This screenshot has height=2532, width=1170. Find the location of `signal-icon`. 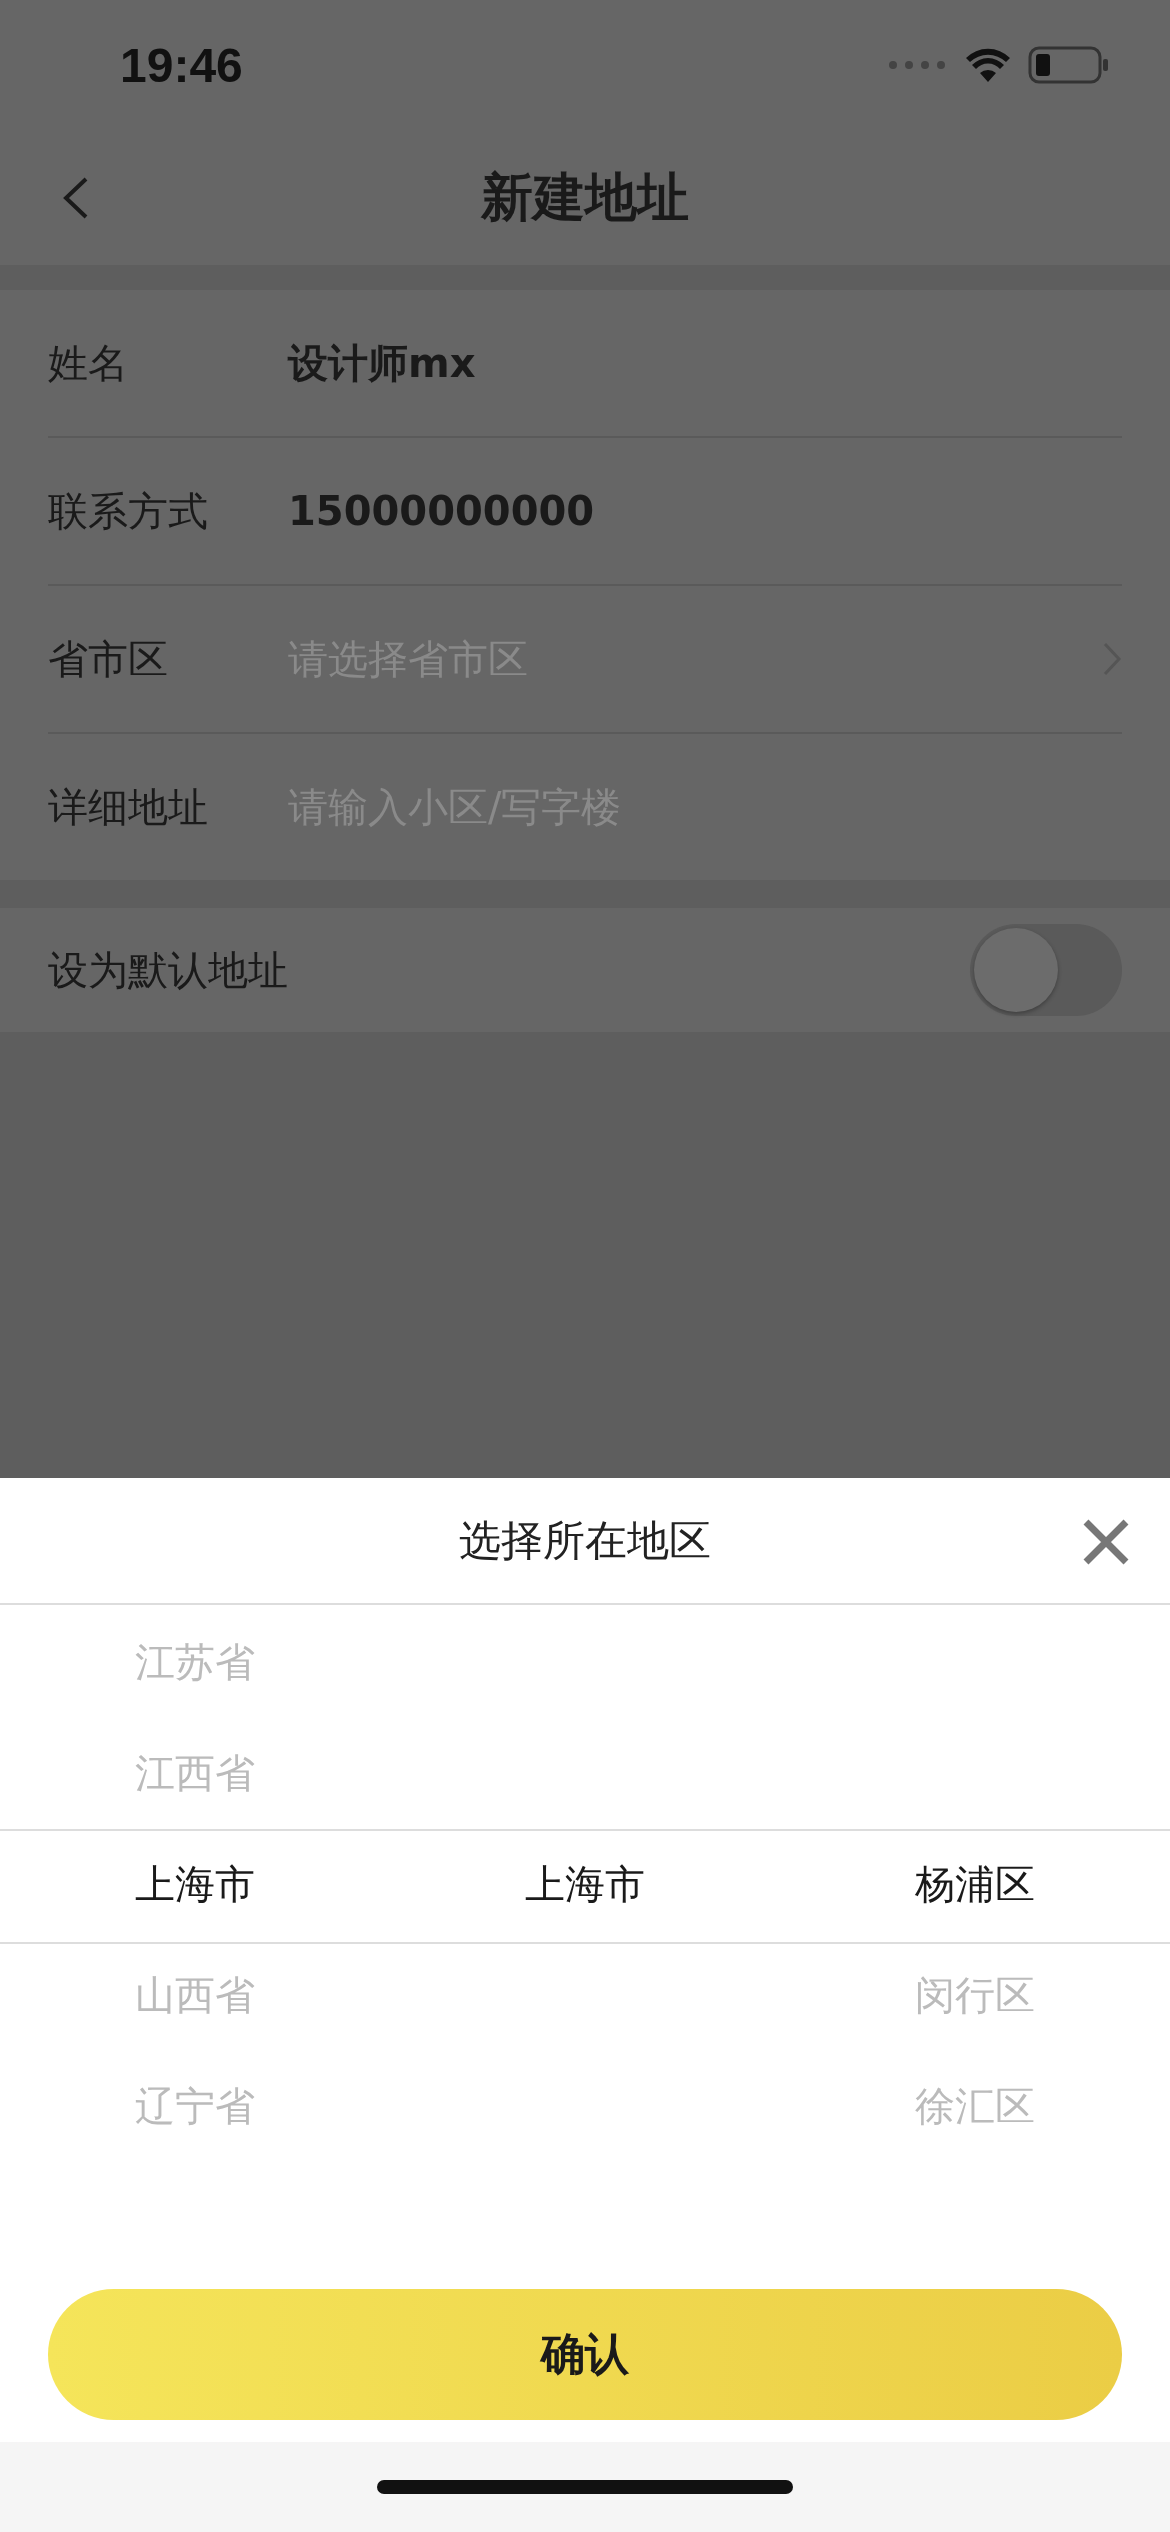

signal-icon is located at coordinates (918, 65).